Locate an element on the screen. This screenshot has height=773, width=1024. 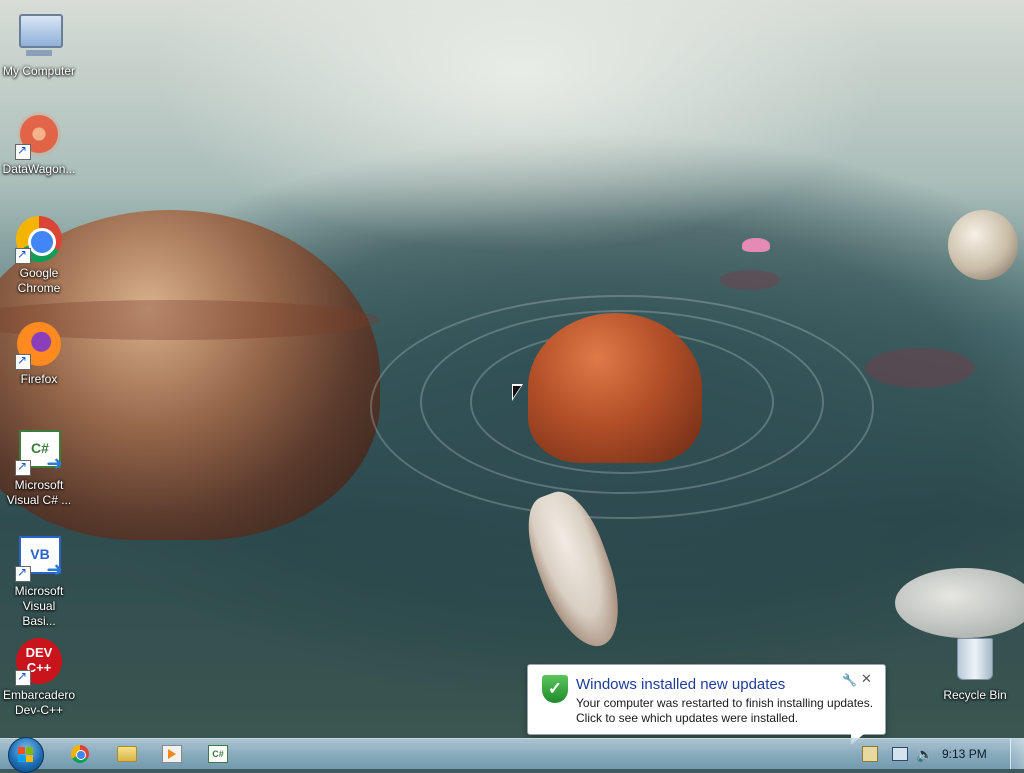
desktop-icon-label: Firefox is located at coordinates (39, 379).